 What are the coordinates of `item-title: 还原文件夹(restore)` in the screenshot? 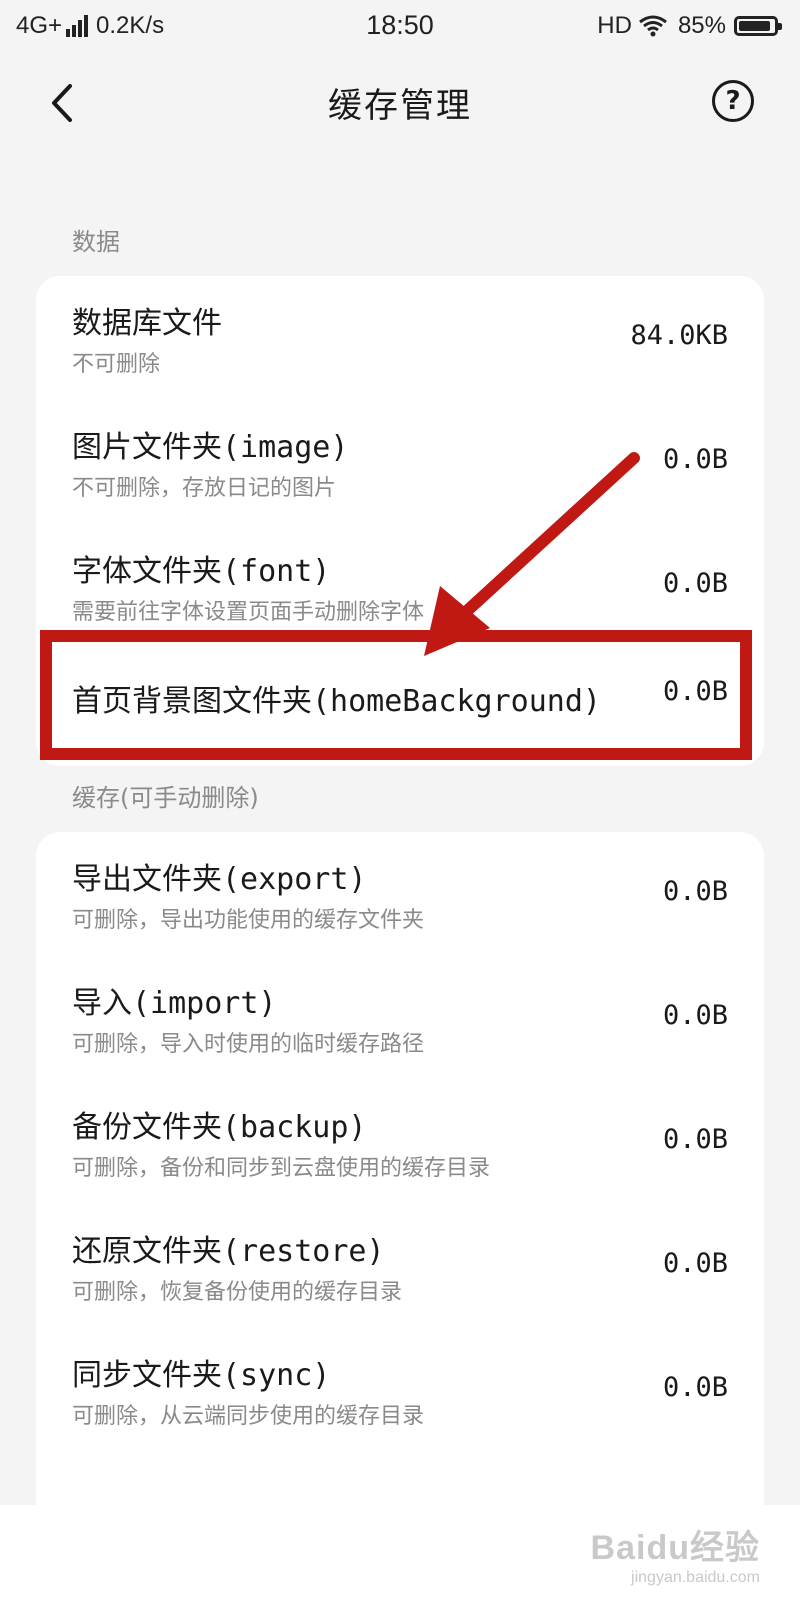 It's located at (228, 1251).